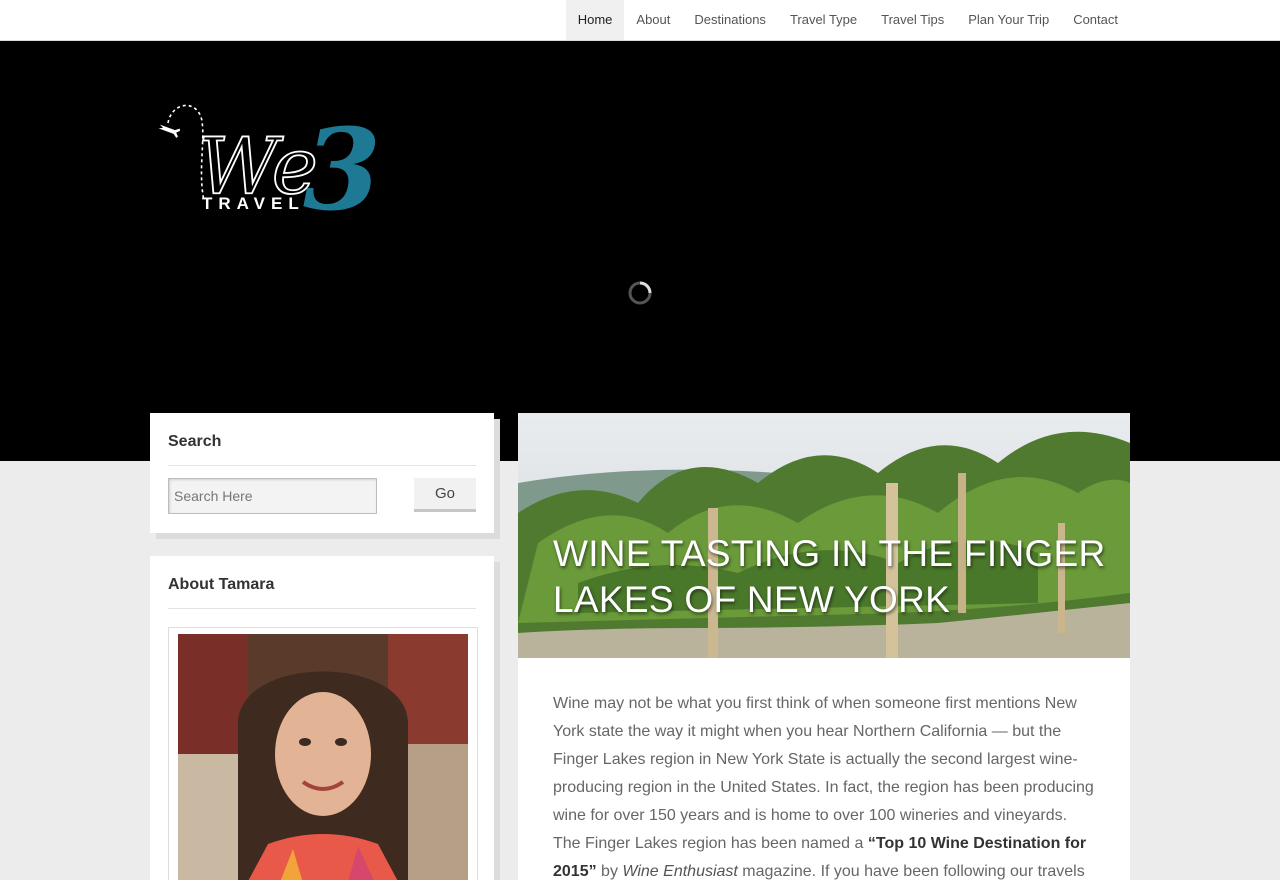 This screenshot has width=1280, height=880. What do you see at coordinates (1008, 20) in the screenshot?
I see `nav-item-plan-your-trip: Plan Your Trip` at bounding box center [1008, 20].